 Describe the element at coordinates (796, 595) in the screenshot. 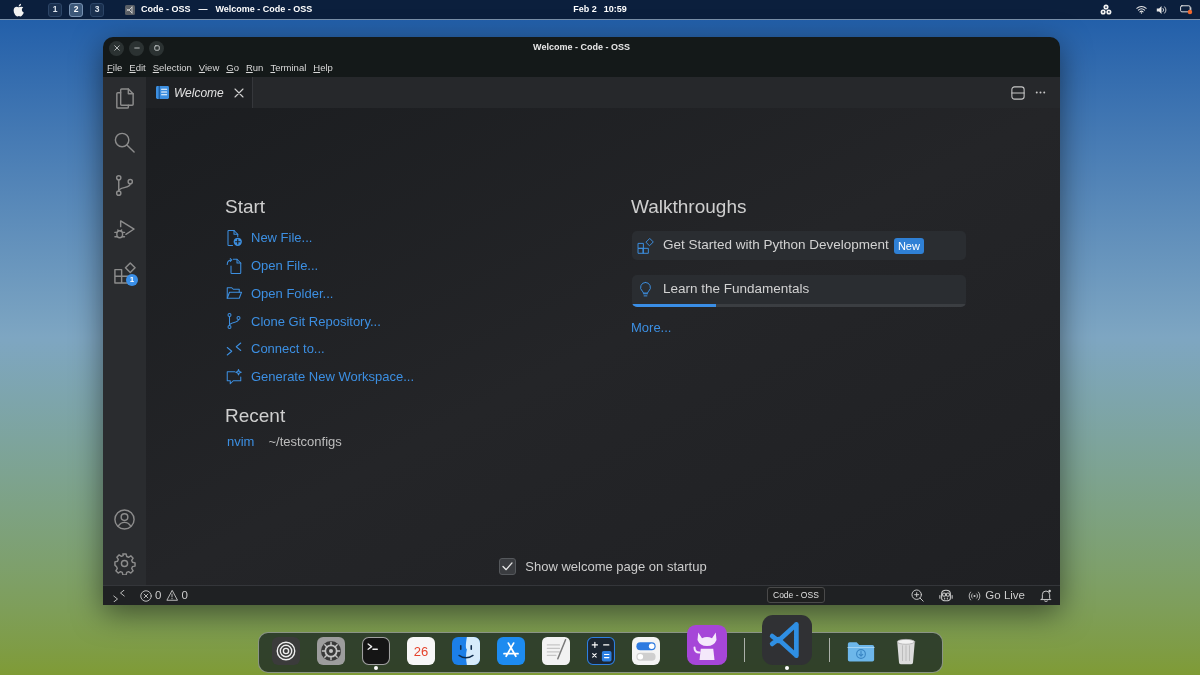

I see `tooltip: Code - OSS` at that location.